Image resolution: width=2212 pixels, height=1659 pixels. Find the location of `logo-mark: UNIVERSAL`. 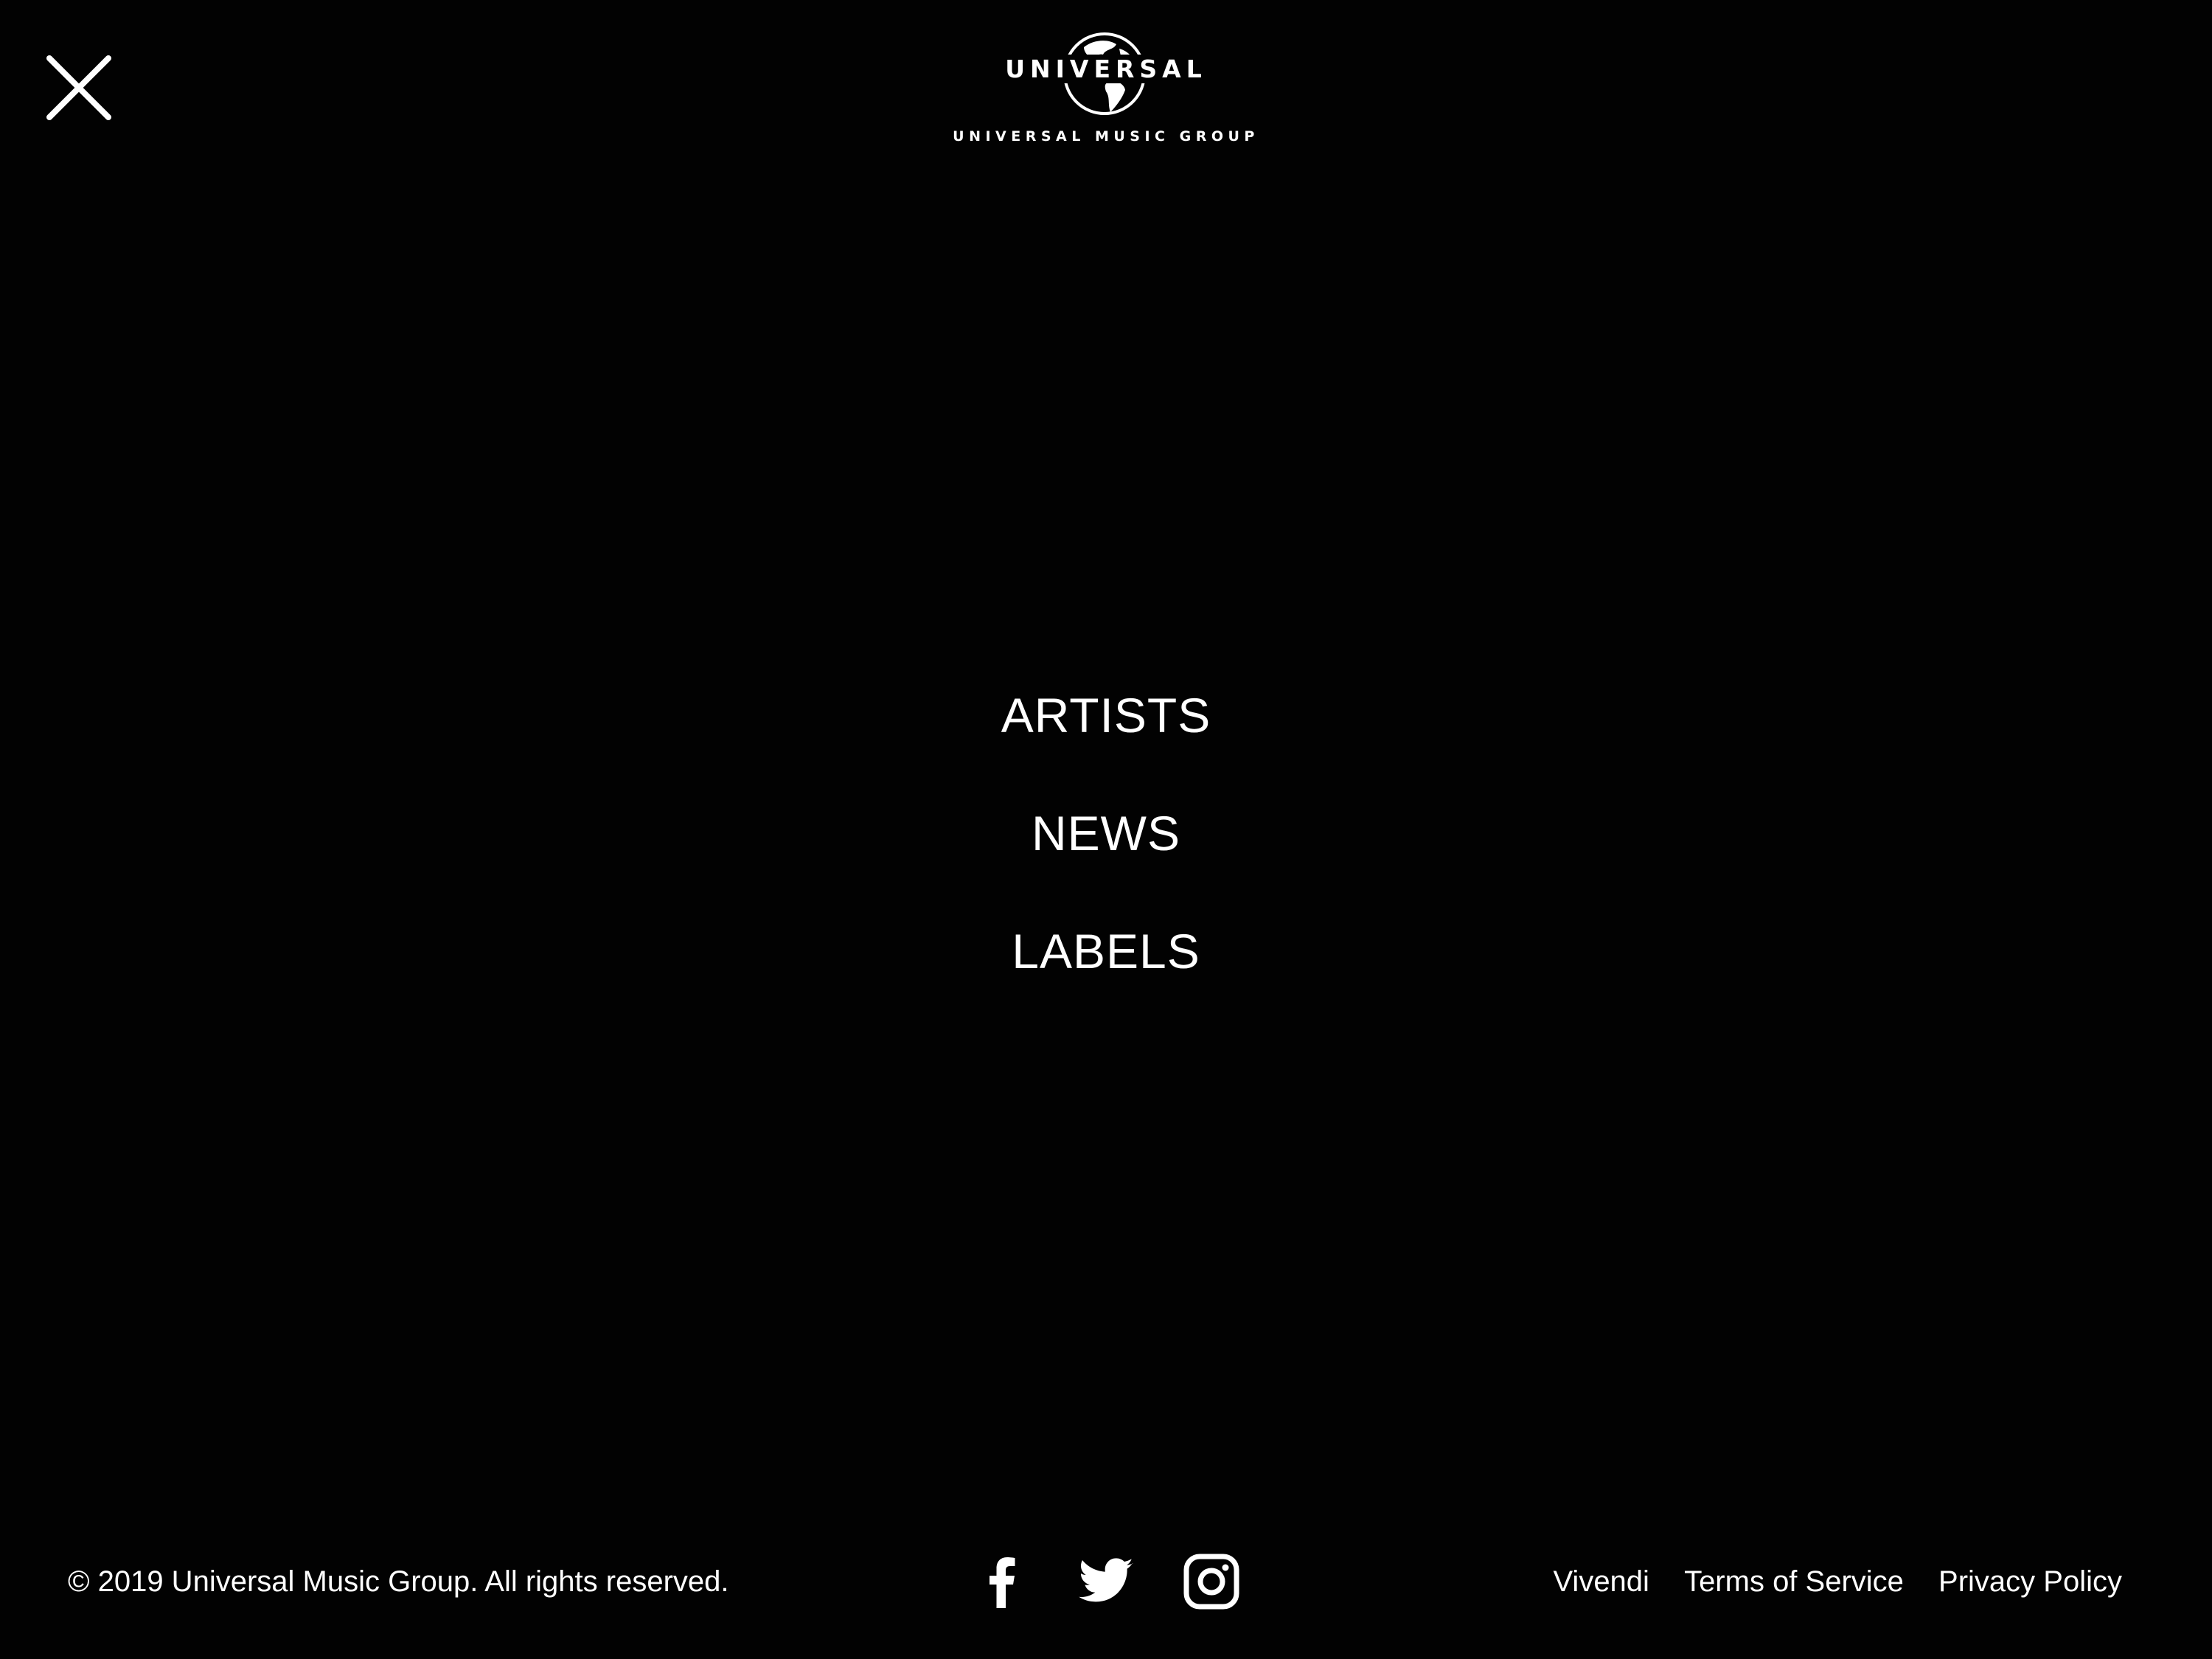

logo-mark: UNIVERSAL is located at coordinates (1106, 73).